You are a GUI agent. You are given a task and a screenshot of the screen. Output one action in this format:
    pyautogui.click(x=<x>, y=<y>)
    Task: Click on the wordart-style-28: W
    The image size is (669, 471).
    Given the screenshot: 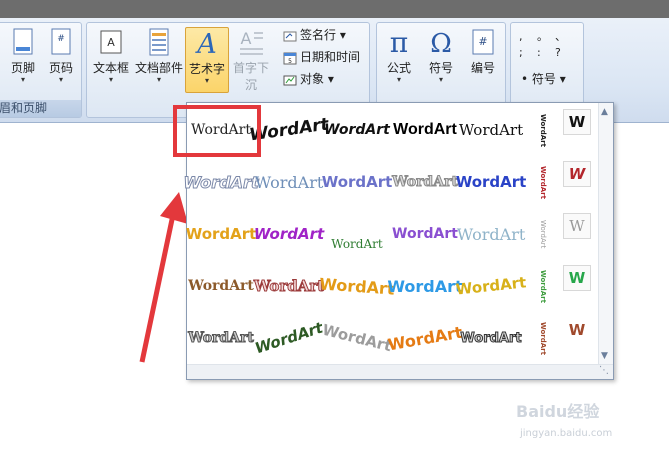 What is the action you would take?
    pyautogui.click(x=577, y=278)
    